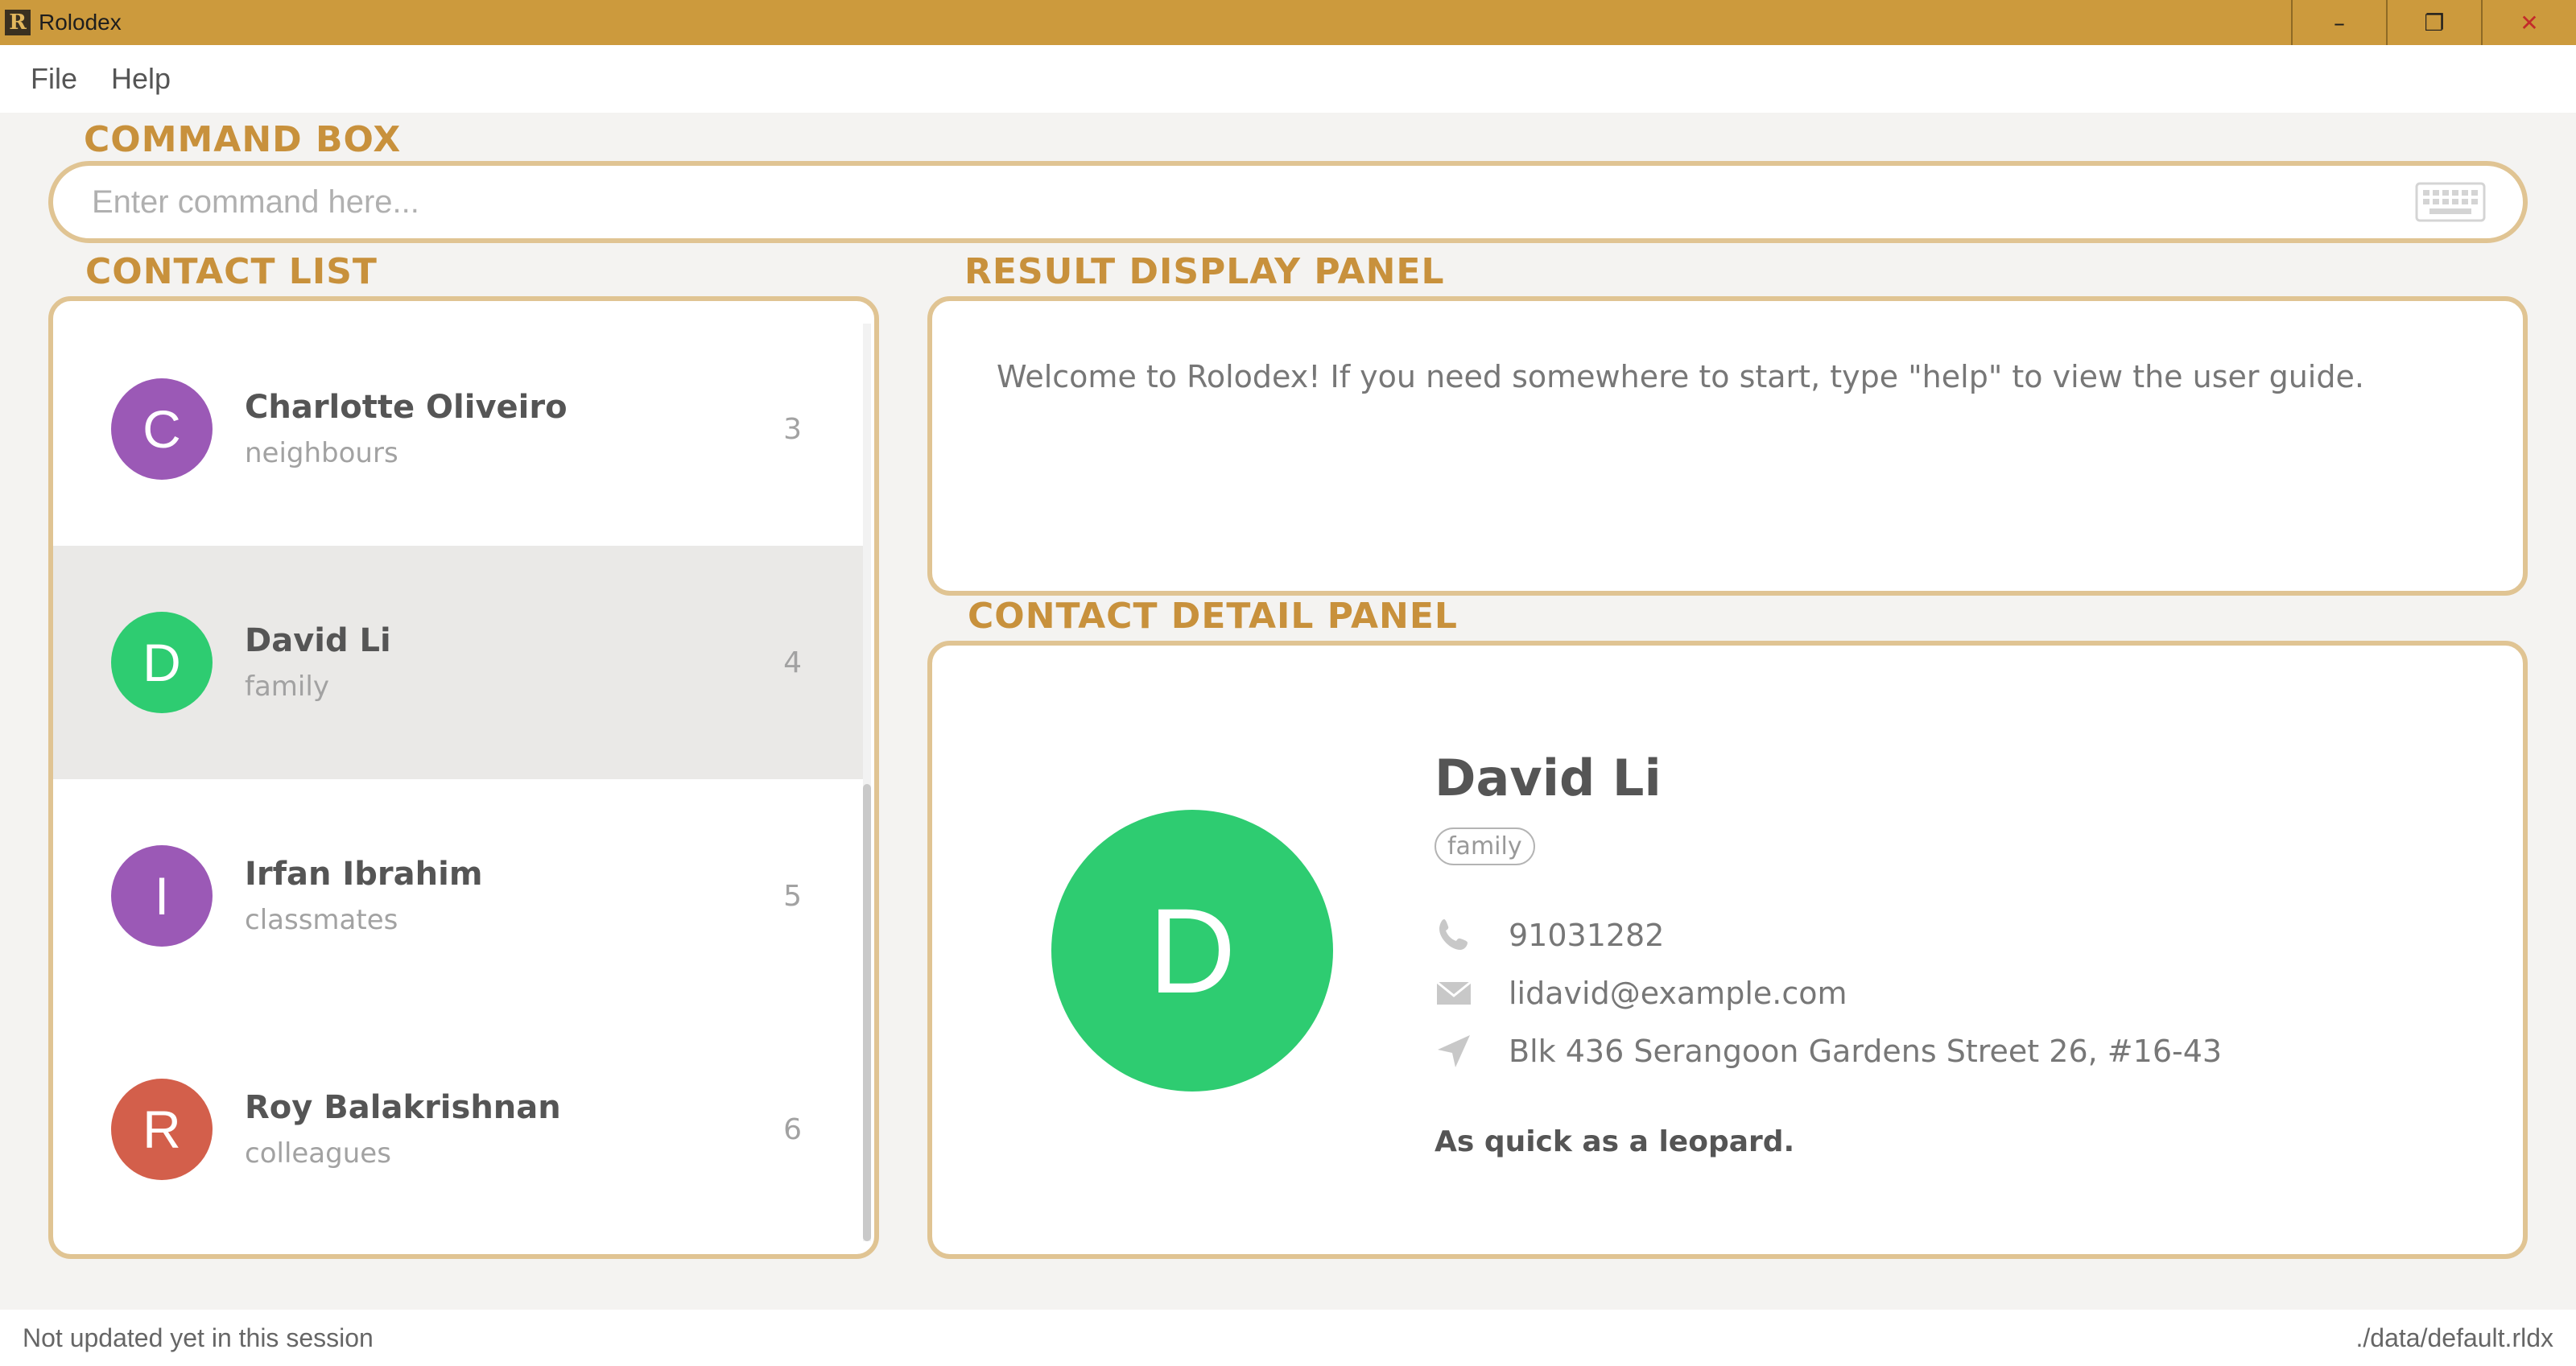 The width and height of the screenshot is (2576, 1366). What do you see at coordinates (406, 407) in the screenshot?
I see `contact-name: Charlotte Oliveiro` at bounding box center [406, 407].